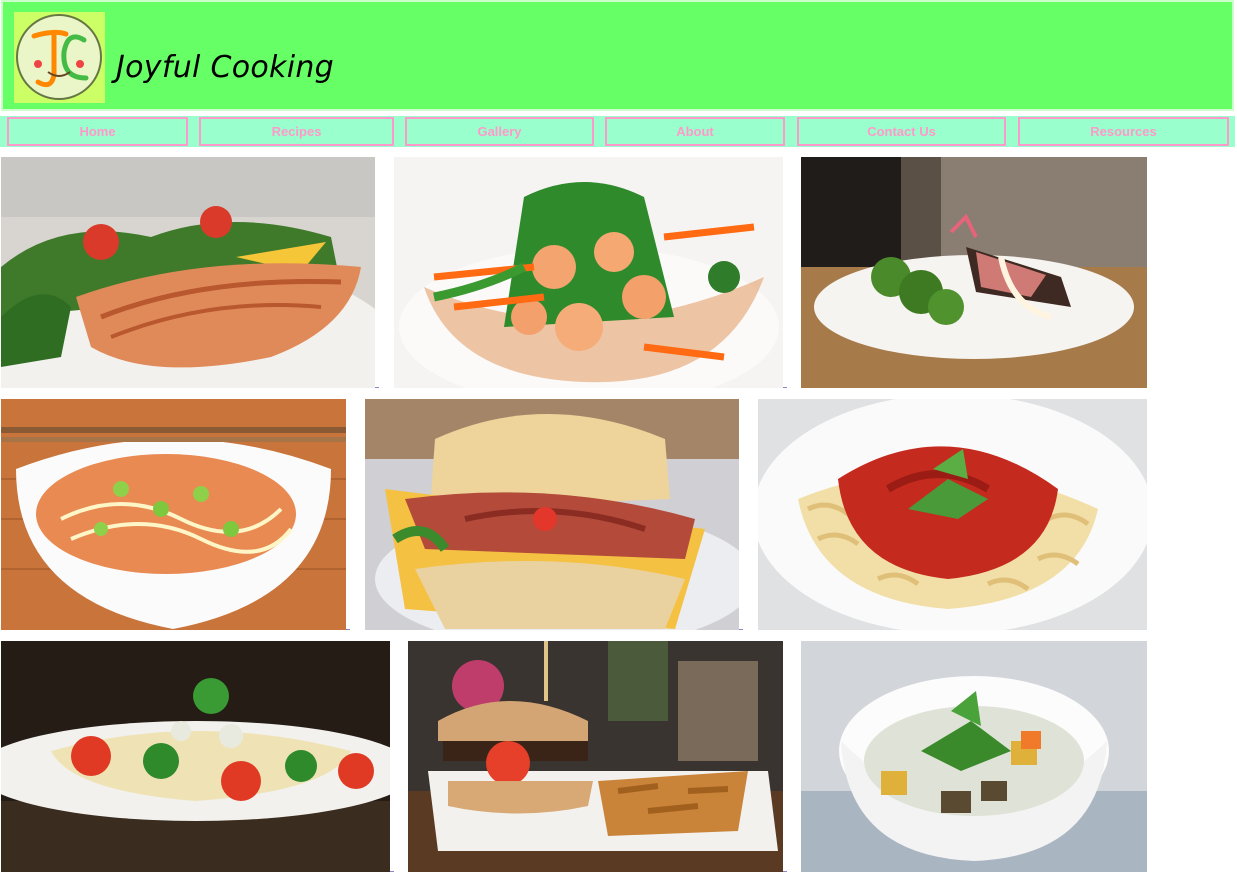  Describe the element at coordinates (225, 67) in the screenshot. I see `site-title: Joyful Cooking` at that location.